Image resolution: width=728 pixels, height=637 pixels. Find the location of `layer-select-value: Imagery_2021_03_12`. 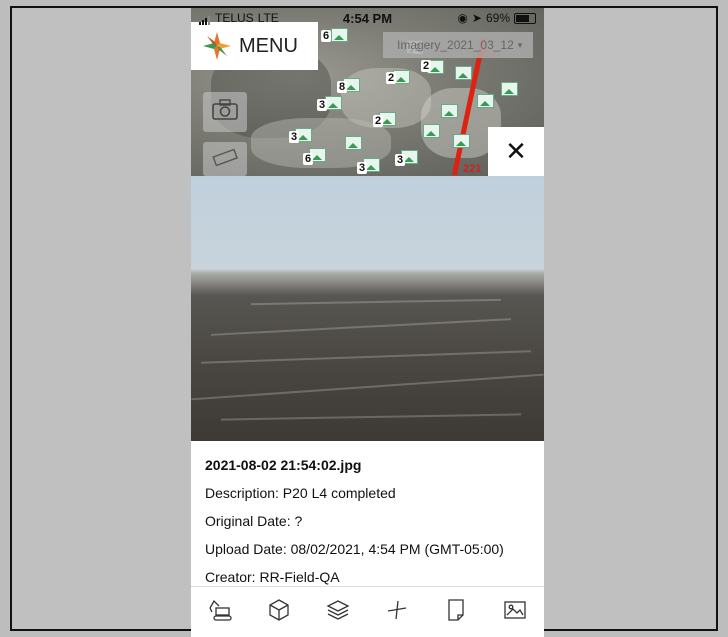

layer-select-value: Imagery_2021_03_12 is located at coordinates (455, 45).